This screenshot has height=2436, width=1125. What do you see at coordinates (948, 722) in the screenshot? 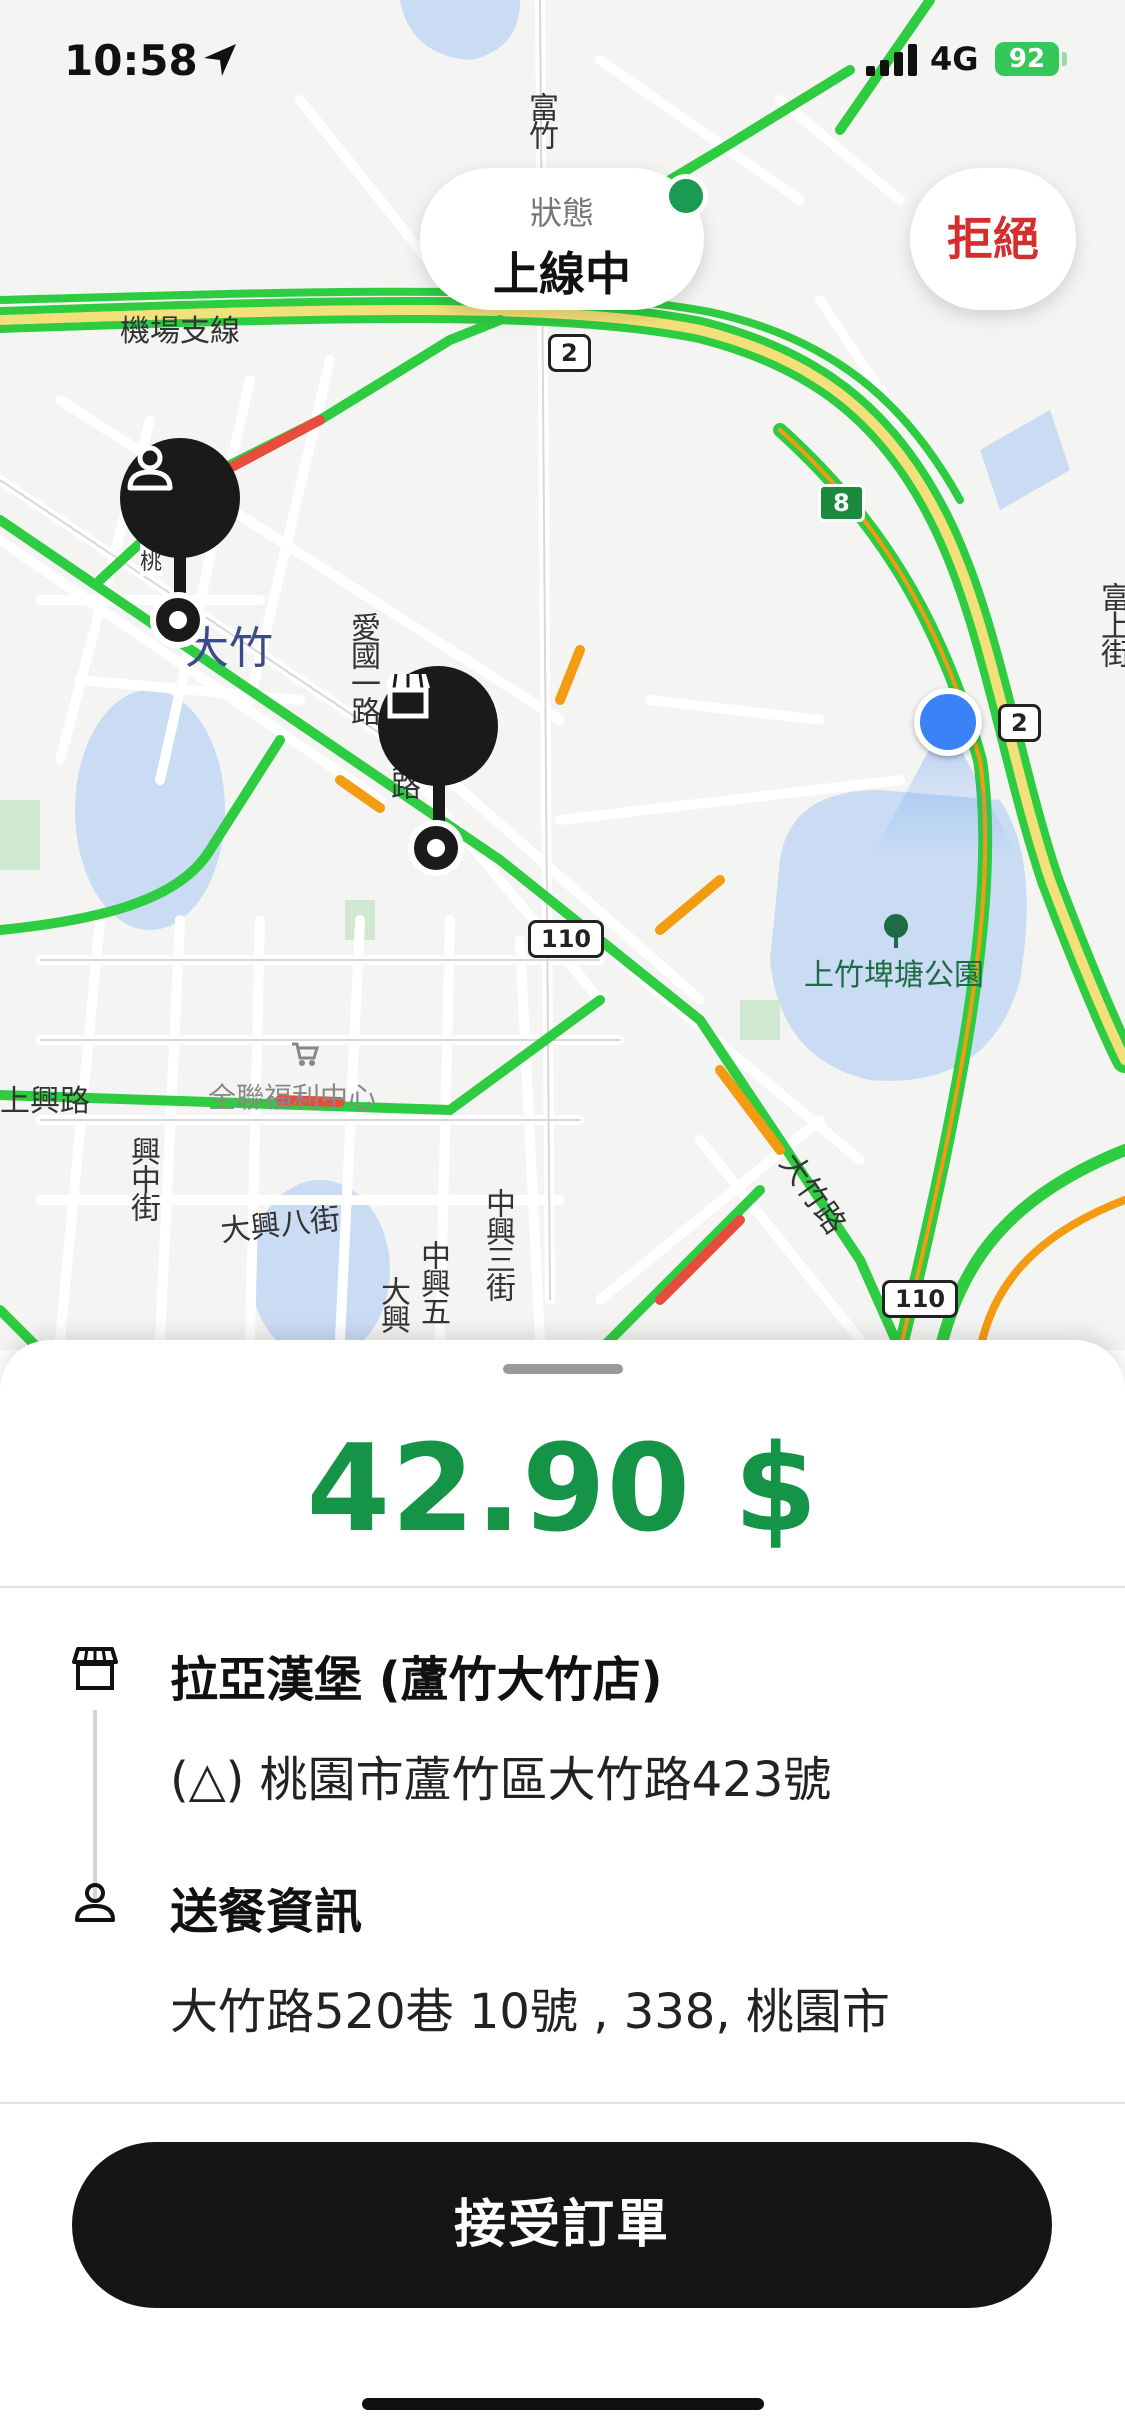
I see `current-location-dot` at bounding box center [948, 722].